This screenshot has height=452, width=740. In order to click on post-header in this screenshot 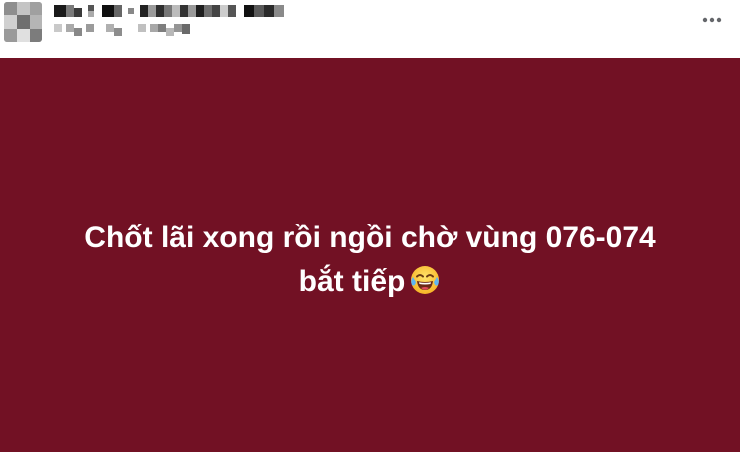, I will do `click(370, 29)`.